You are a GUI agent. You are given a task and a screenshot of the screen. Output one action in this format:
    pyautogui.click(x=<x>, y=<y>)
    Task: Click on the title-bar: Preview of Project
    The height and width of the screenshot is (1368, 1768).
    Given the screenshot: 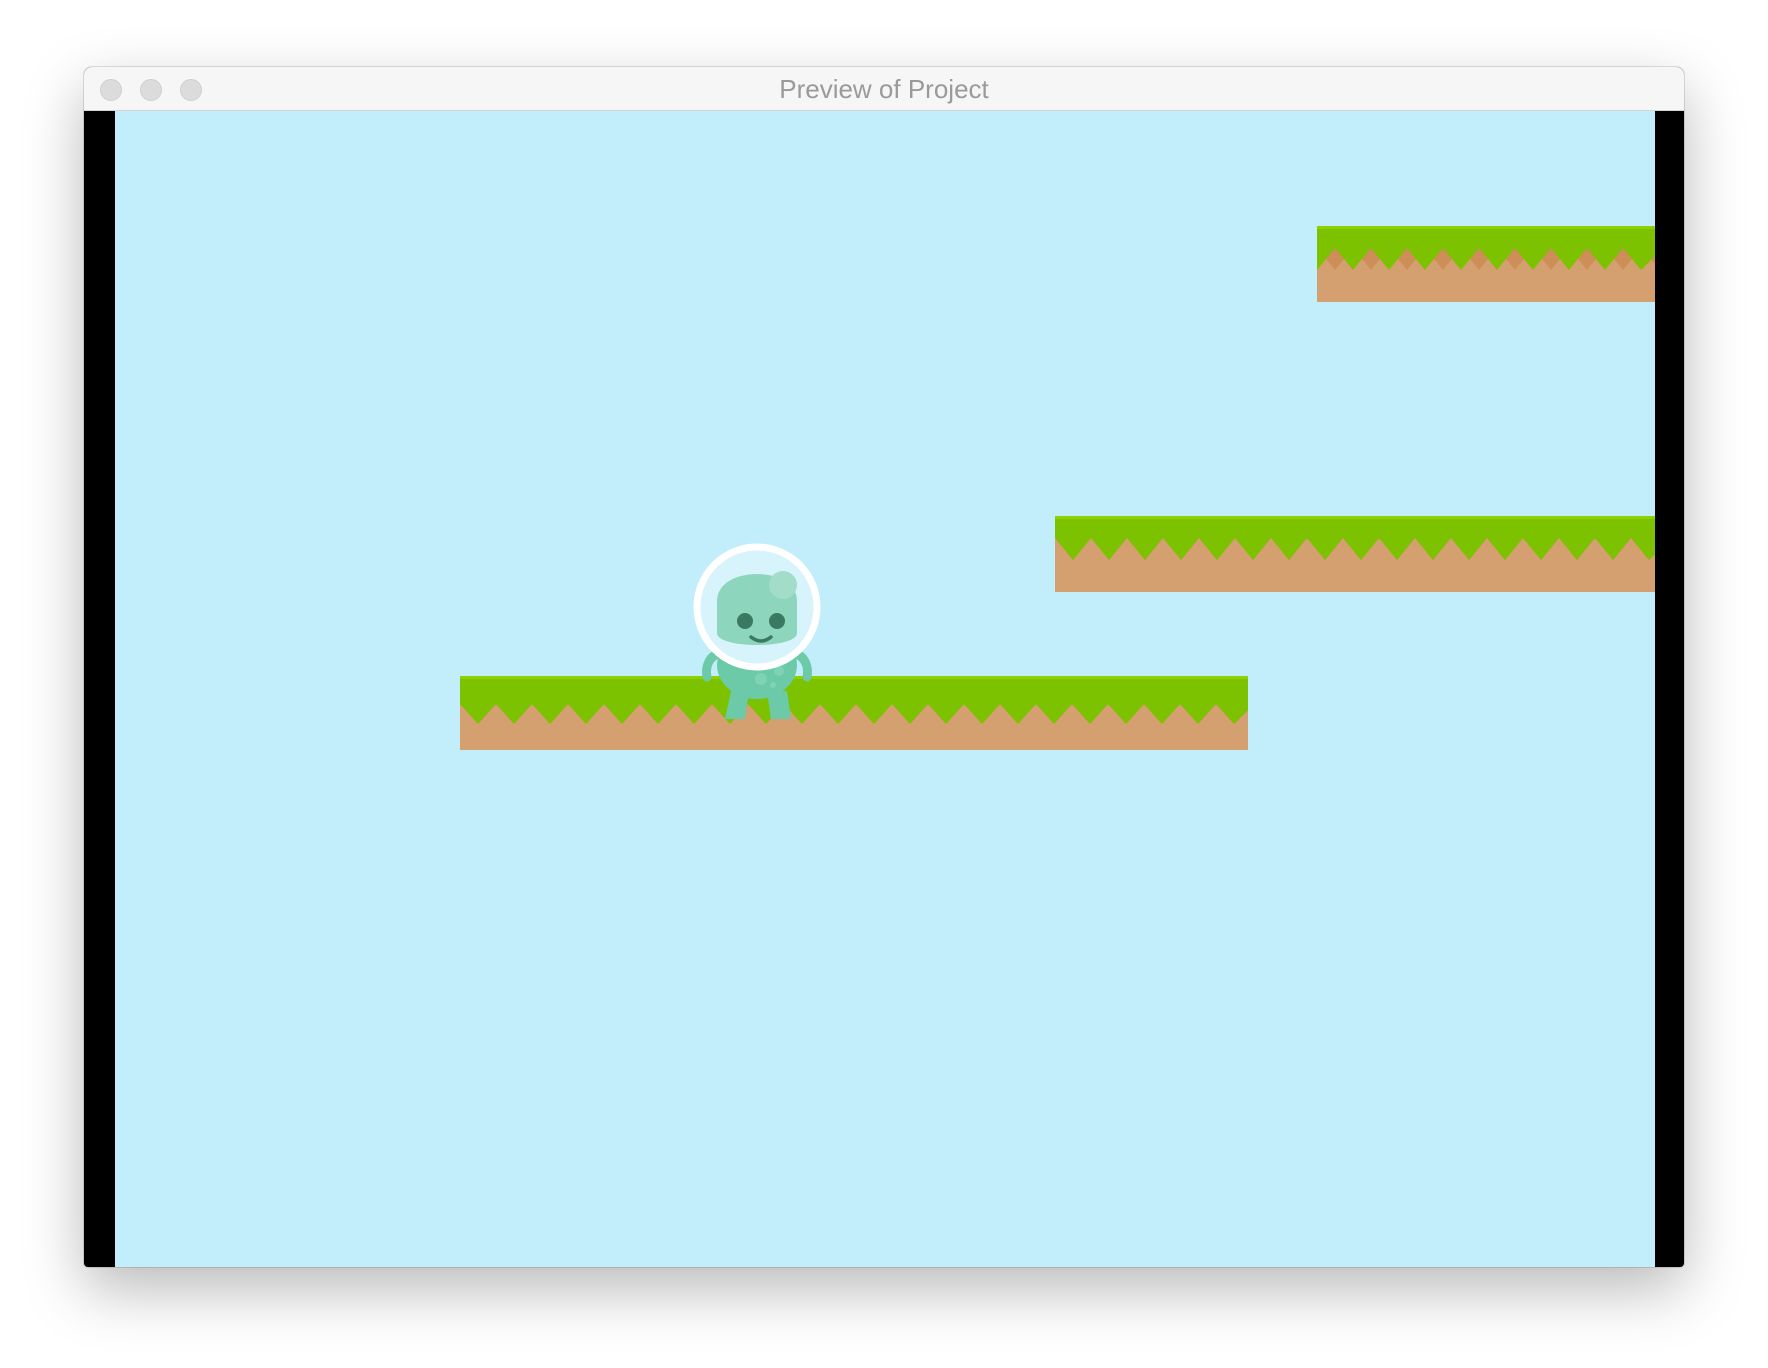 What is the action you would take?
    pyautogui.click(x=884, y=89)
    